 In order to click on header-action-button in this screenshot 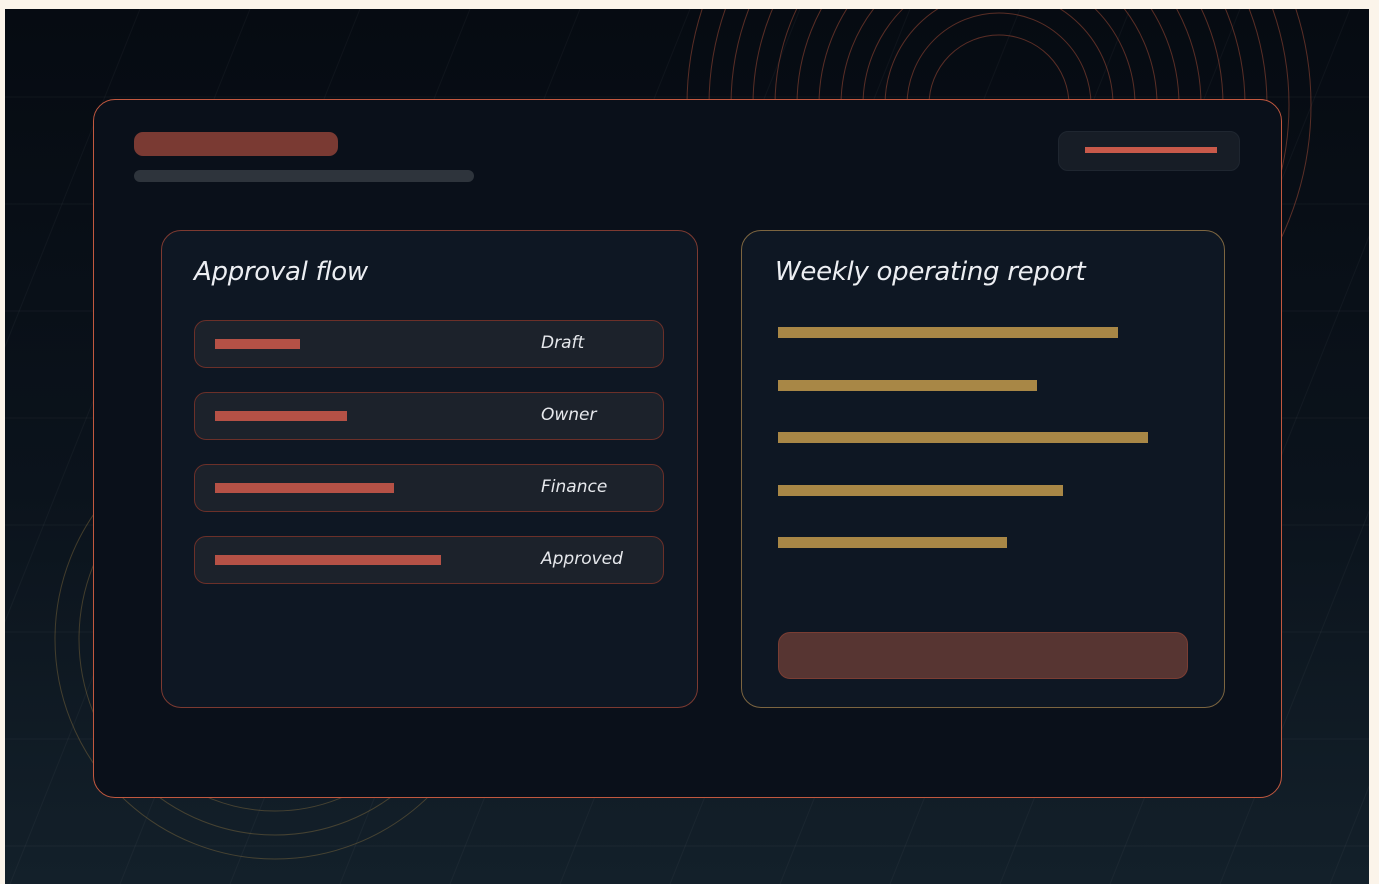, I will do `click(1149, 151)`.